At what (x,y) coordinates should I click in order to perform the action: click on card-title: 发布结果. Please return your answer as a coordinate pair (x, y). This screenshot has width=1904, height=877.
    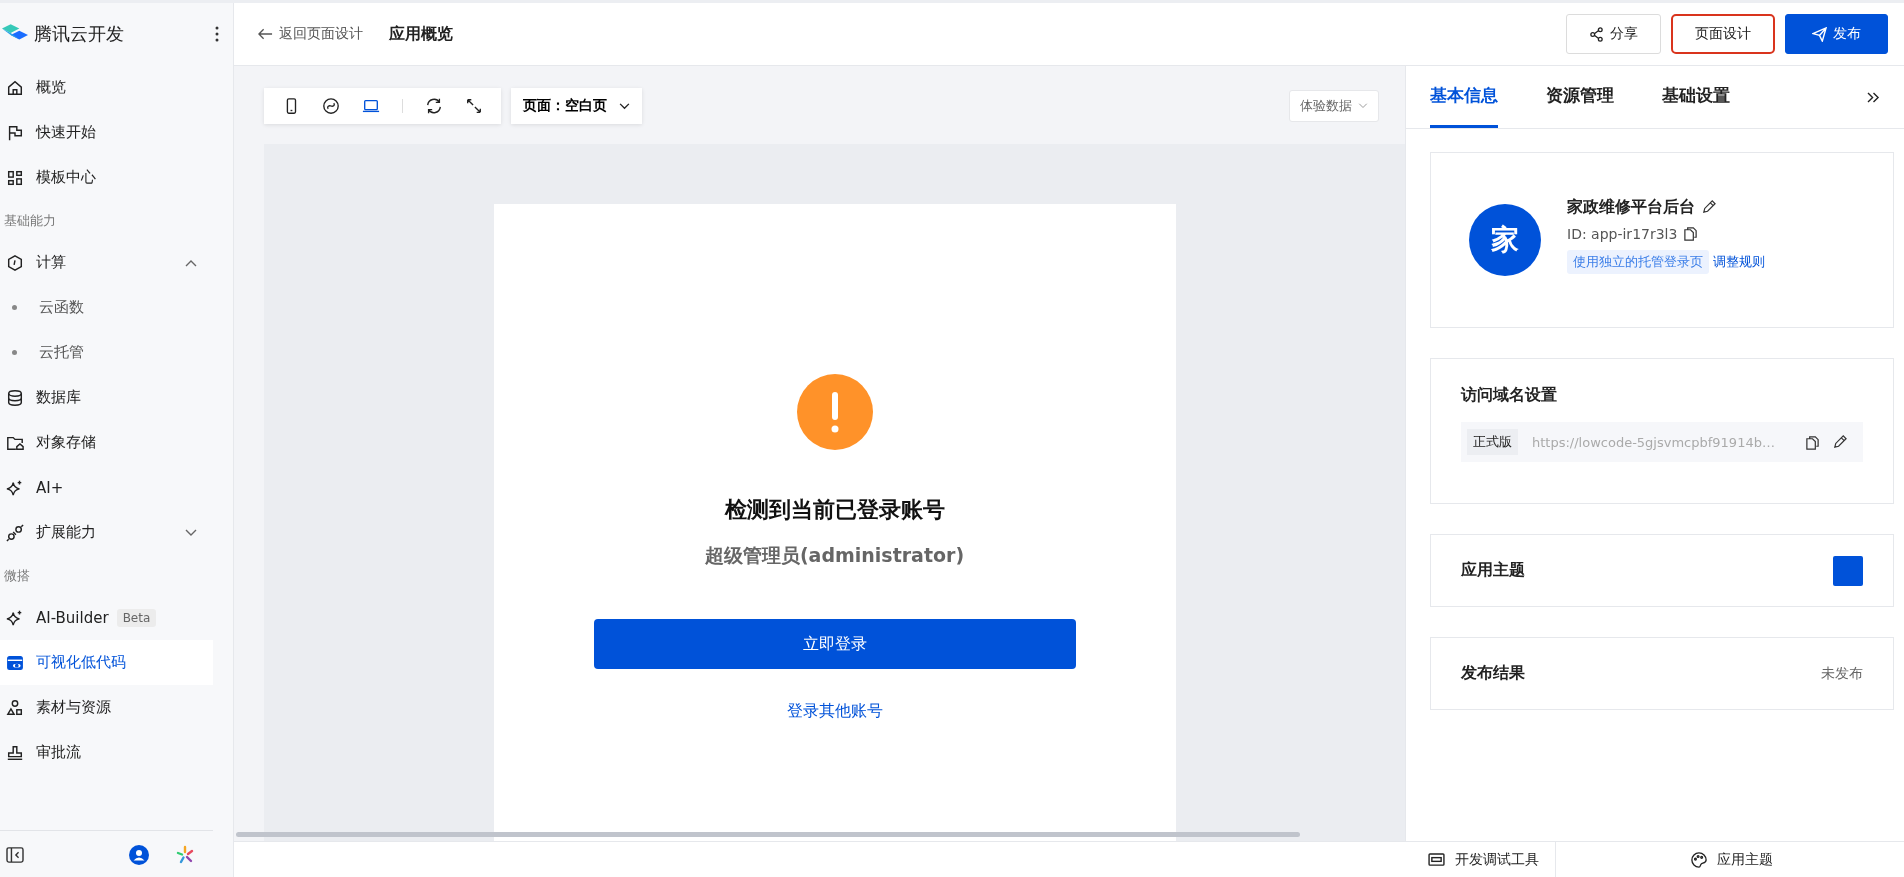
    Looking at the image, I should click on (1493, 673).